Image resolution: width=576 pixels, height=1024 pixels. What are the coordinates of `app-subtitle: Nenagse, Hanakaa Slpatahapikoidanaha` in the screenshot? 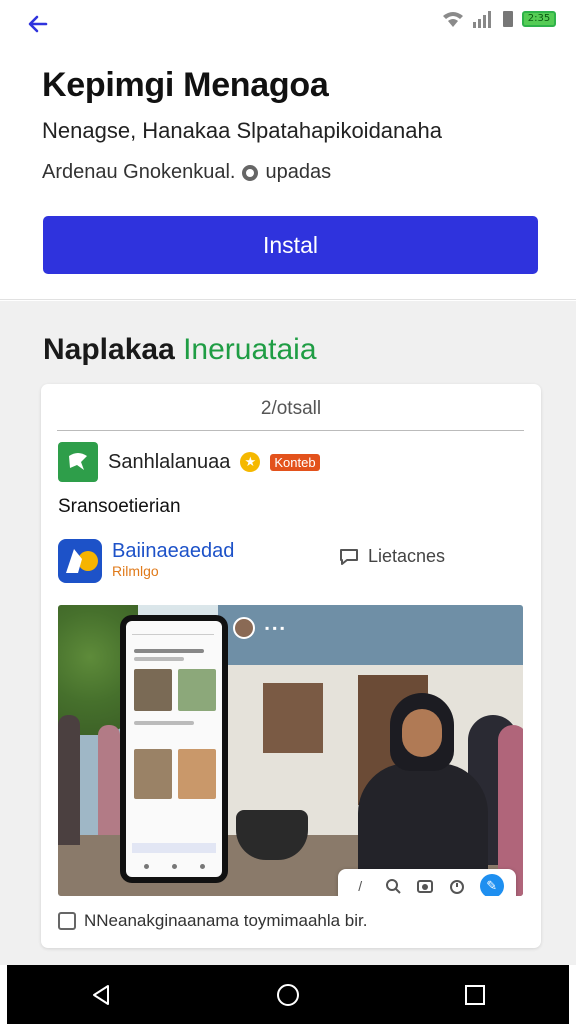 It's located at (242, 130).